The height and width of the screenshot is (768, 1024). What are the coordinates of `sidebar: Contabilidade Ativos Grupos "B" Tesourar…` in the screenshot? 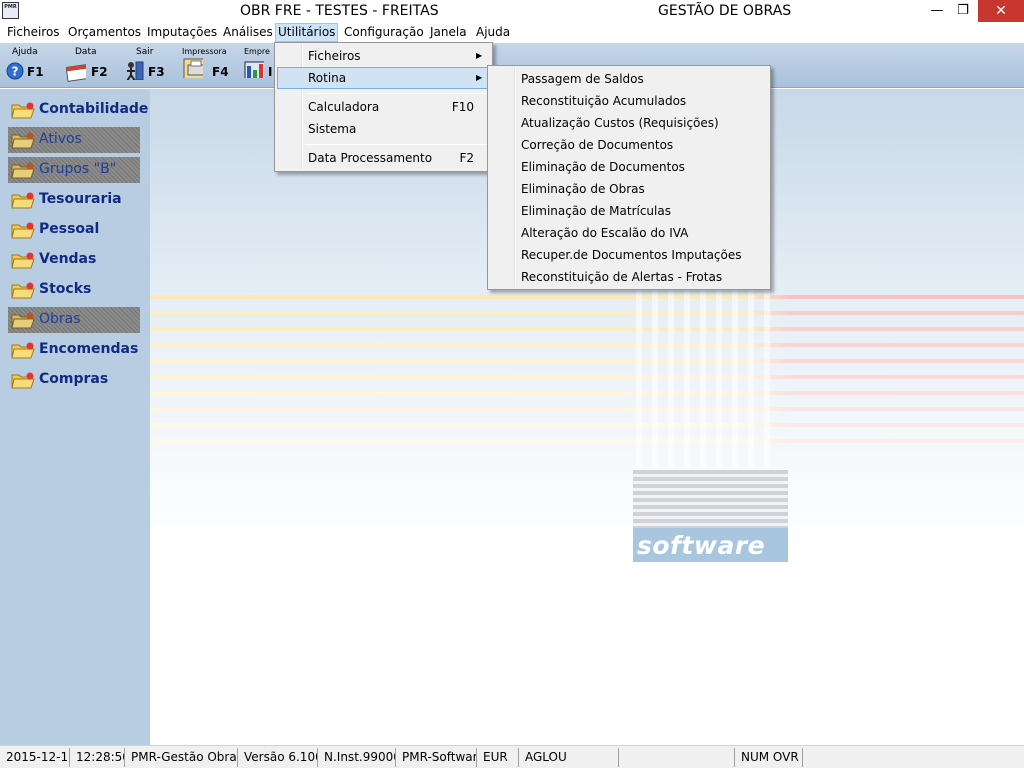 It's located at (75, 417).